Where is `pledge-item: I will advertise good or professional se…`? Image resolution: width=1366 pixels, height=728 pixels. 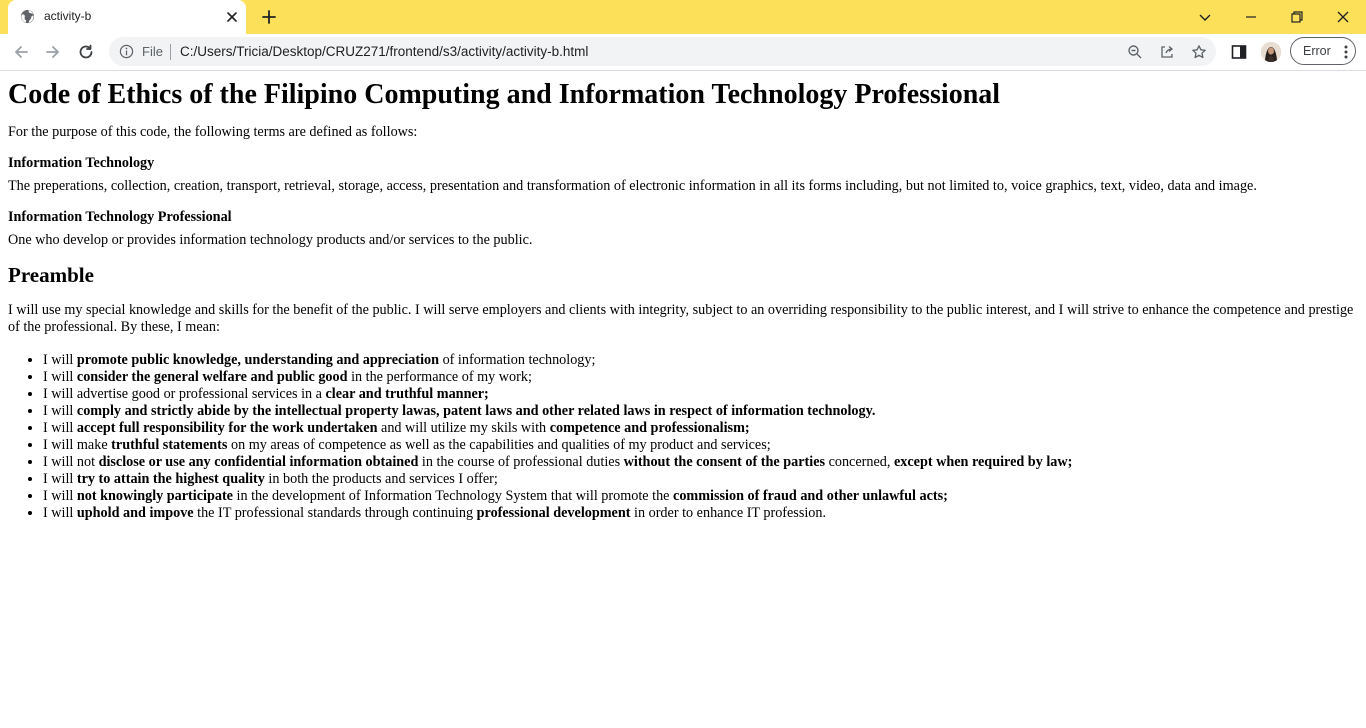 pledge-item: I will advertise good or professional se… is located at coordinates (700, 394).